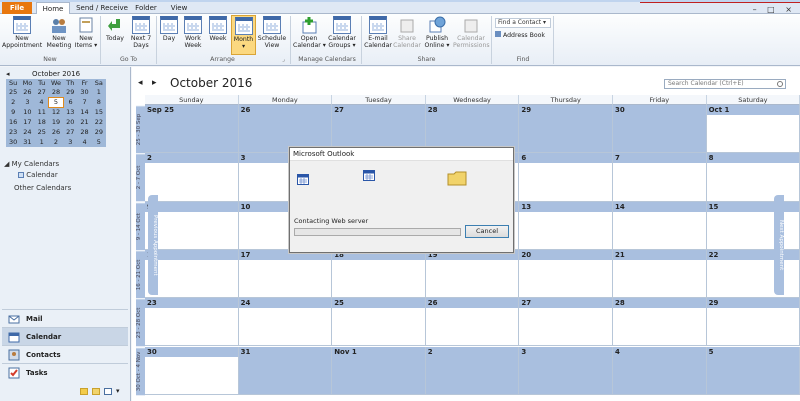  Describe the element at coordinates (27, 122) in the screenshot. I see `mini-day: 17` at that location.